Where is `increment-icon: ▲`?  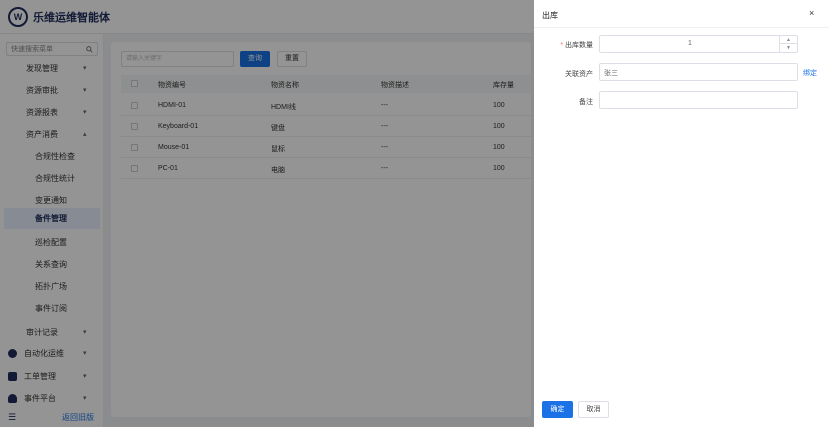
increment-icon: ▲ is located at coordinates (788, 40).